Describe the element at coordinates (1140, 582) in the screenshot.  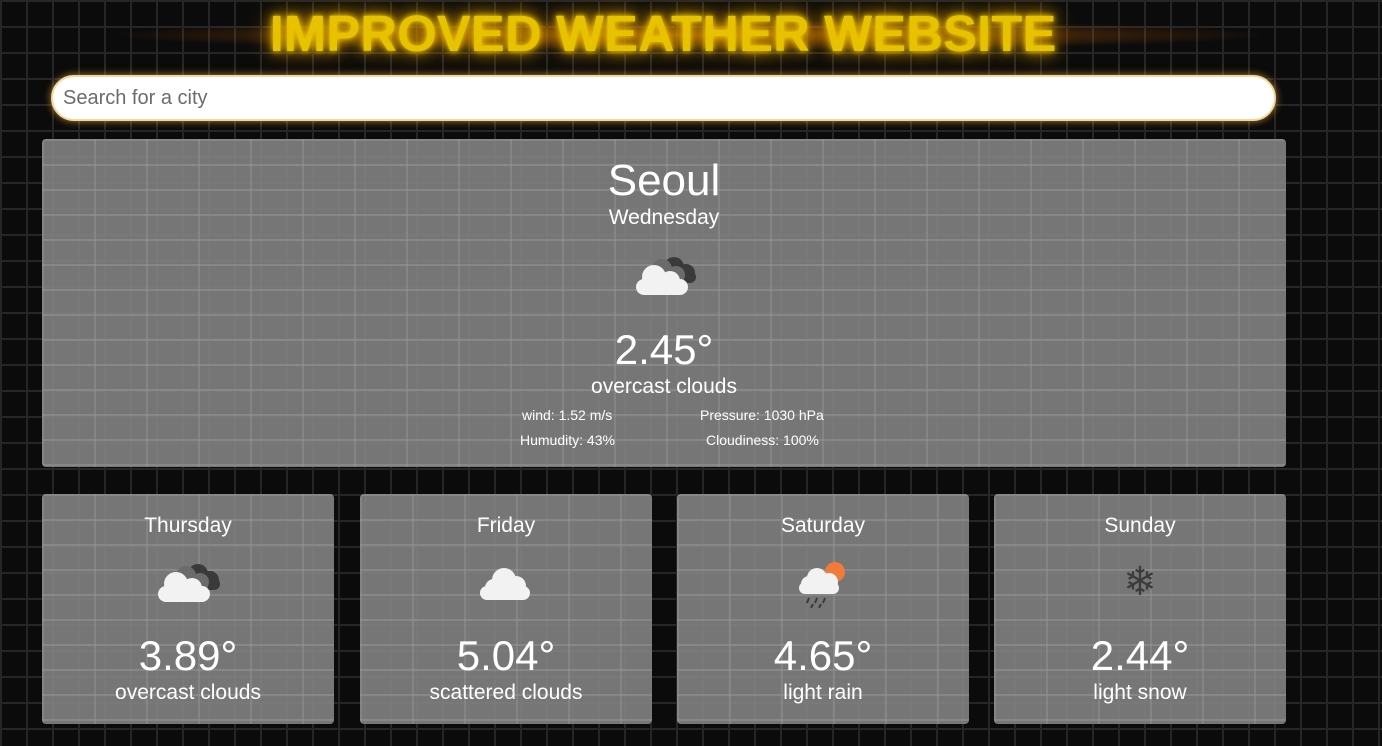
I see `light-snow-icon: ❄` at that location.